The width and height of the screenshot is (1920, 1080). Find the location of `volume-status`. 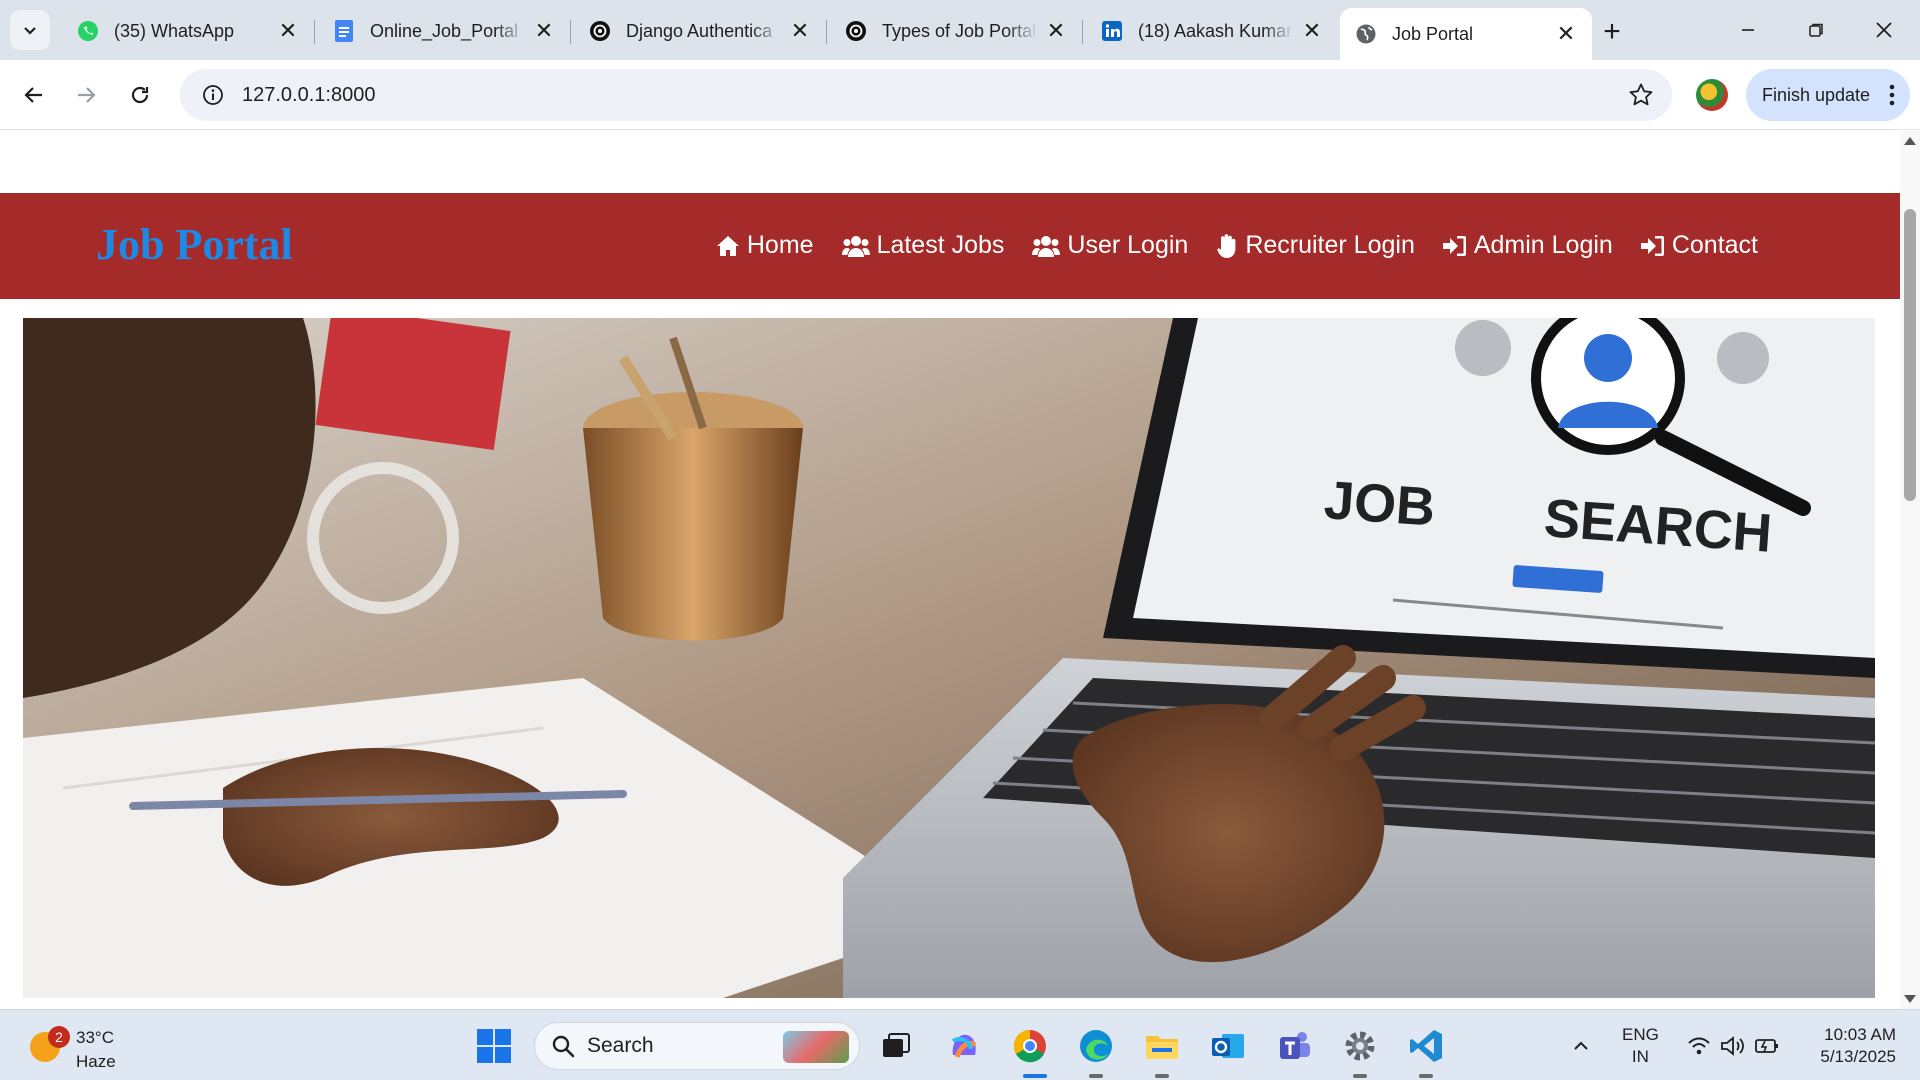

volume-status is located at coordinates (1733, 1046).